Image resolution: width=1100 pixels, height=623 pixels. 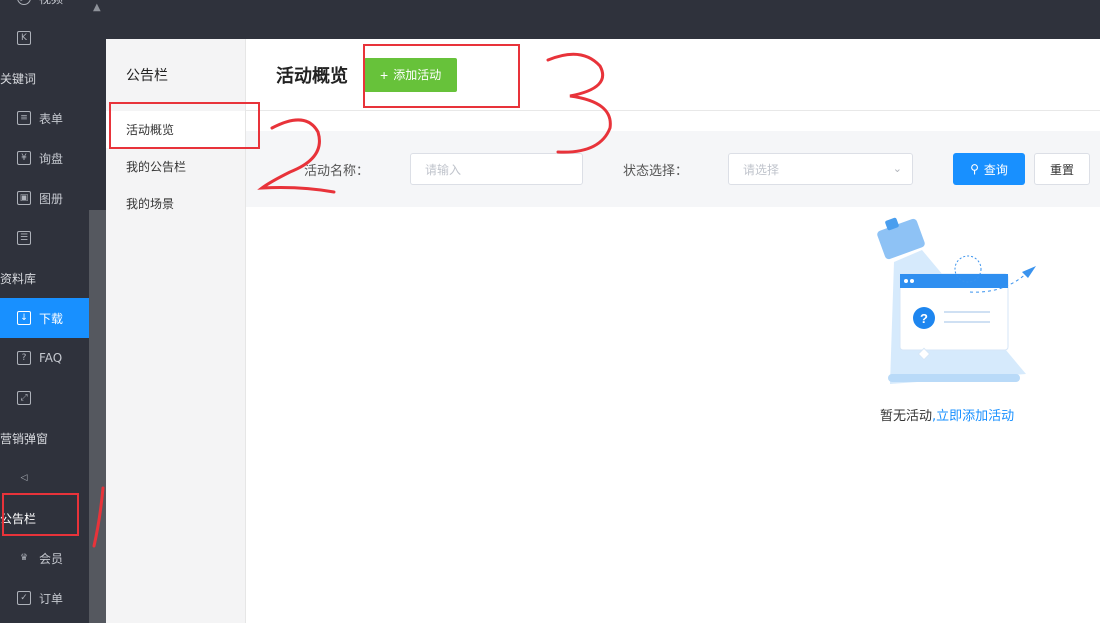 What do you see at coordinates (24, 198) in the screenshot?
I see `album-icon: ▣` at bounding box center [24, 198].